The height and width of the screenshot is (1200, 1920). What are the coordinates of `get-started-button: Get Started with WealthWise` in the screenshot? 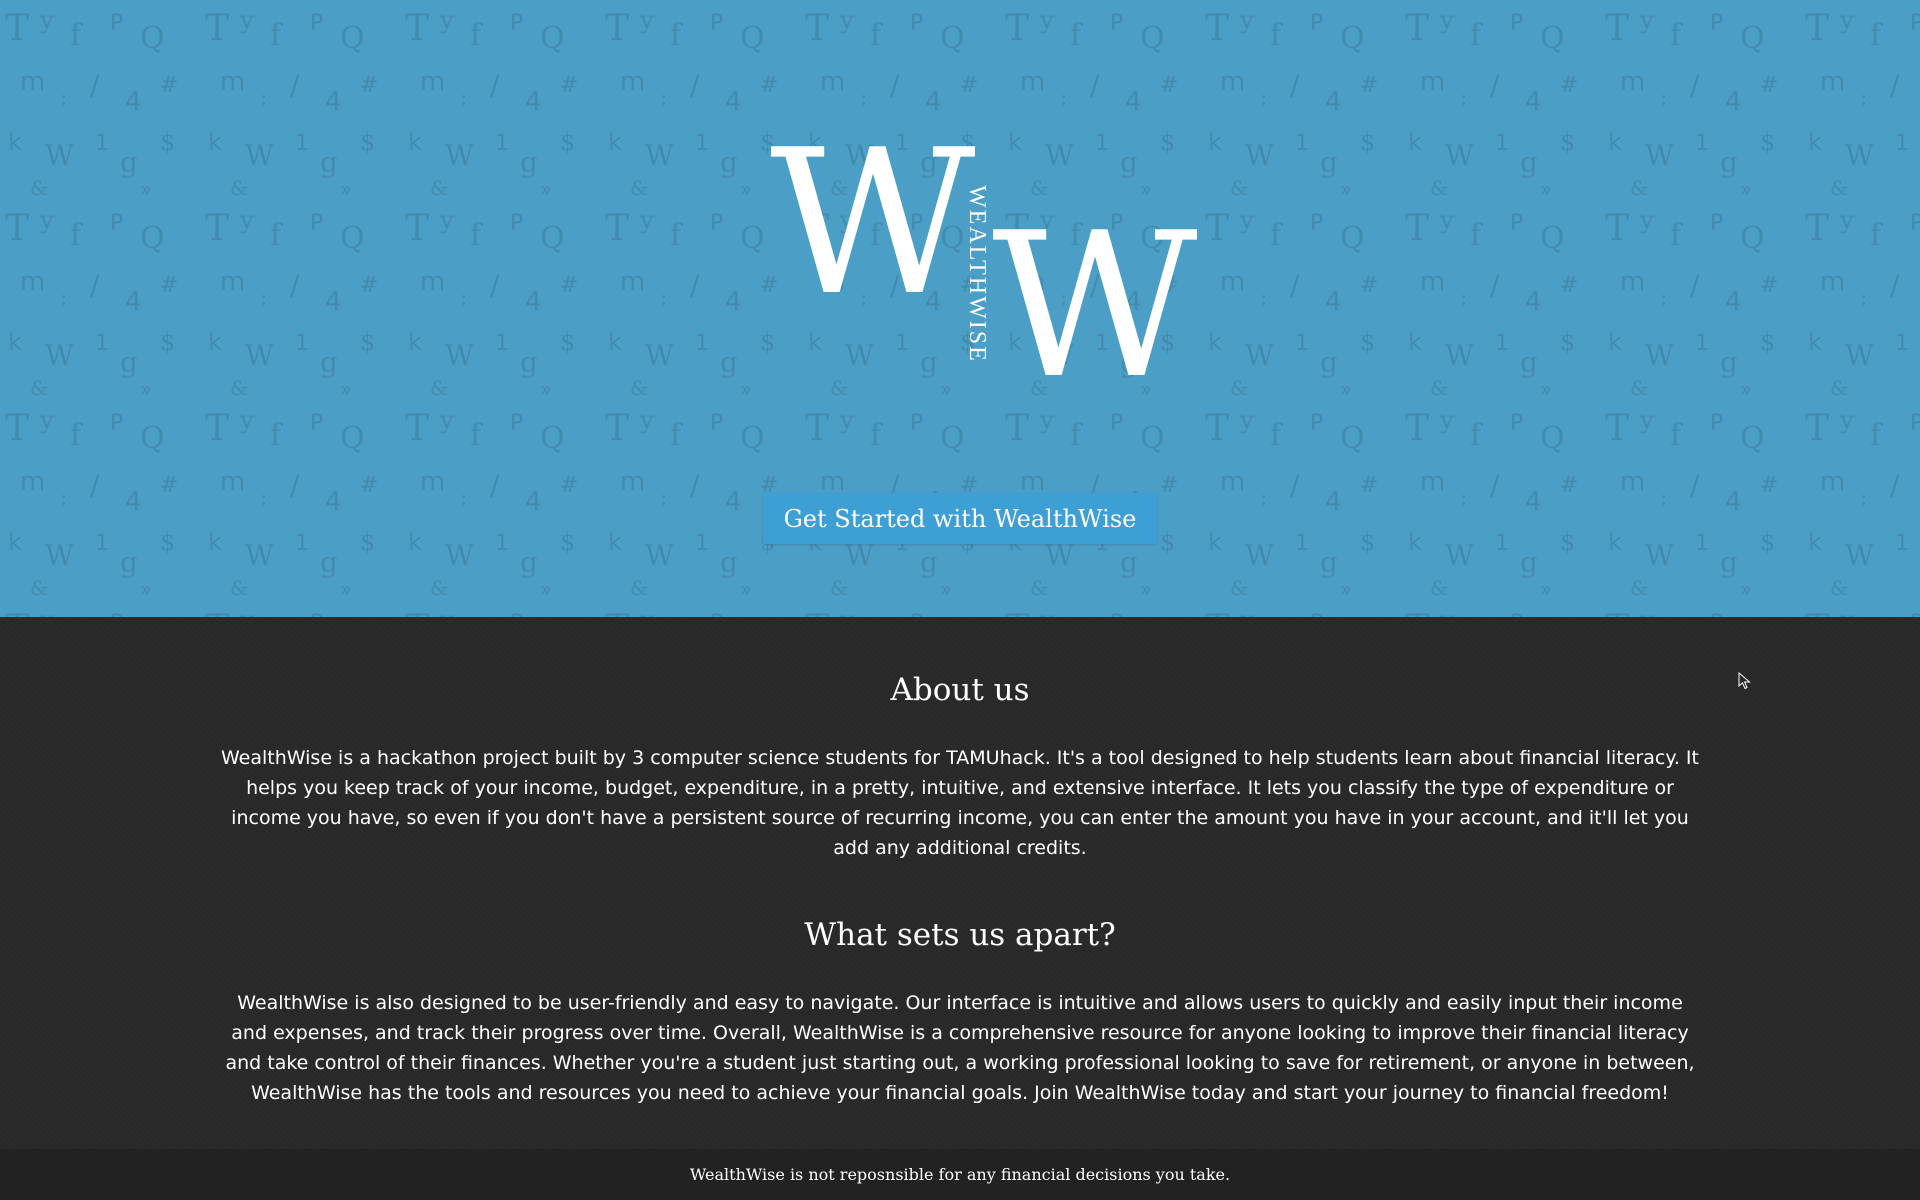 It's located at (960, 518).